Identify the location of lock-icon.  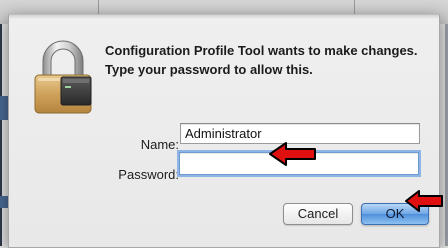
(63, 77).